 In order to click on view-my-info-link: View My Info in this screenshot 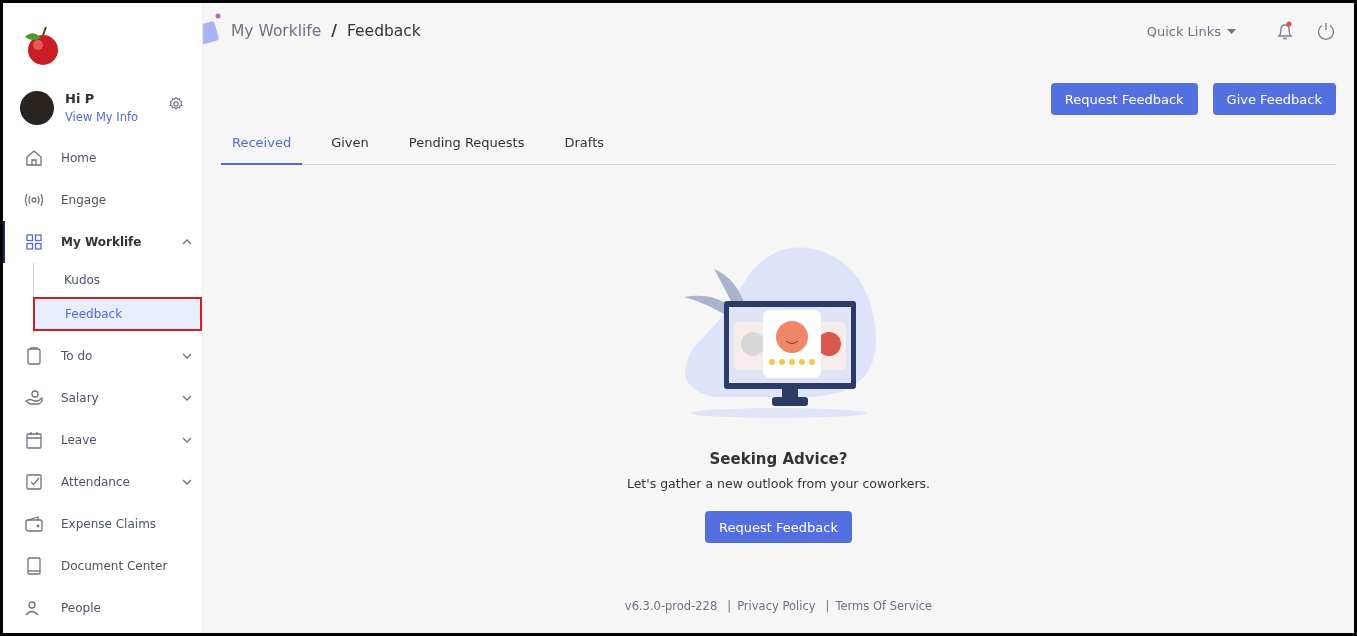, I will do `click(102, 117)`.